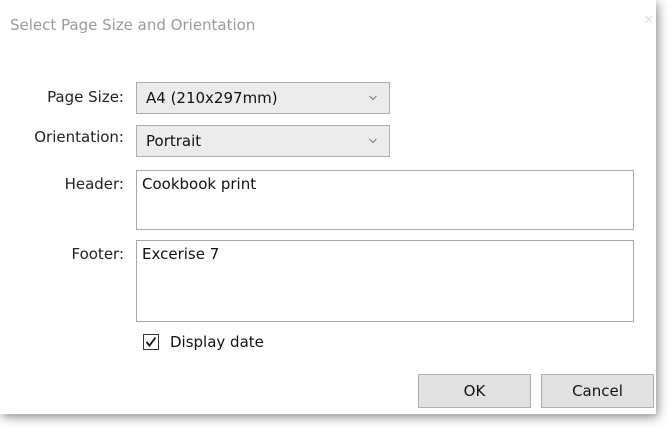 This screenshot has width=670, height=429. I want to click on checkbox-box, so click(151, 342).